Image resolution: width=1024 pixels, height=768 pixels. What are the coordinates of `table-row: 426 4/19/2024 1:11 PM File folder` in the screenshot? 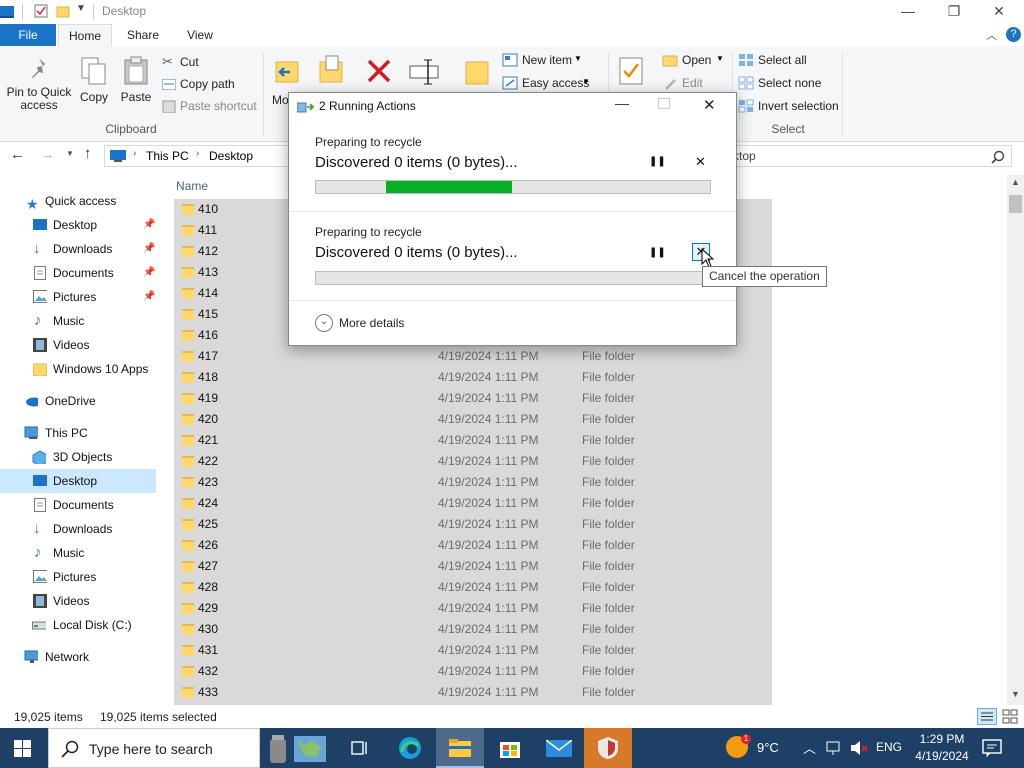 It's located at (473, 545).